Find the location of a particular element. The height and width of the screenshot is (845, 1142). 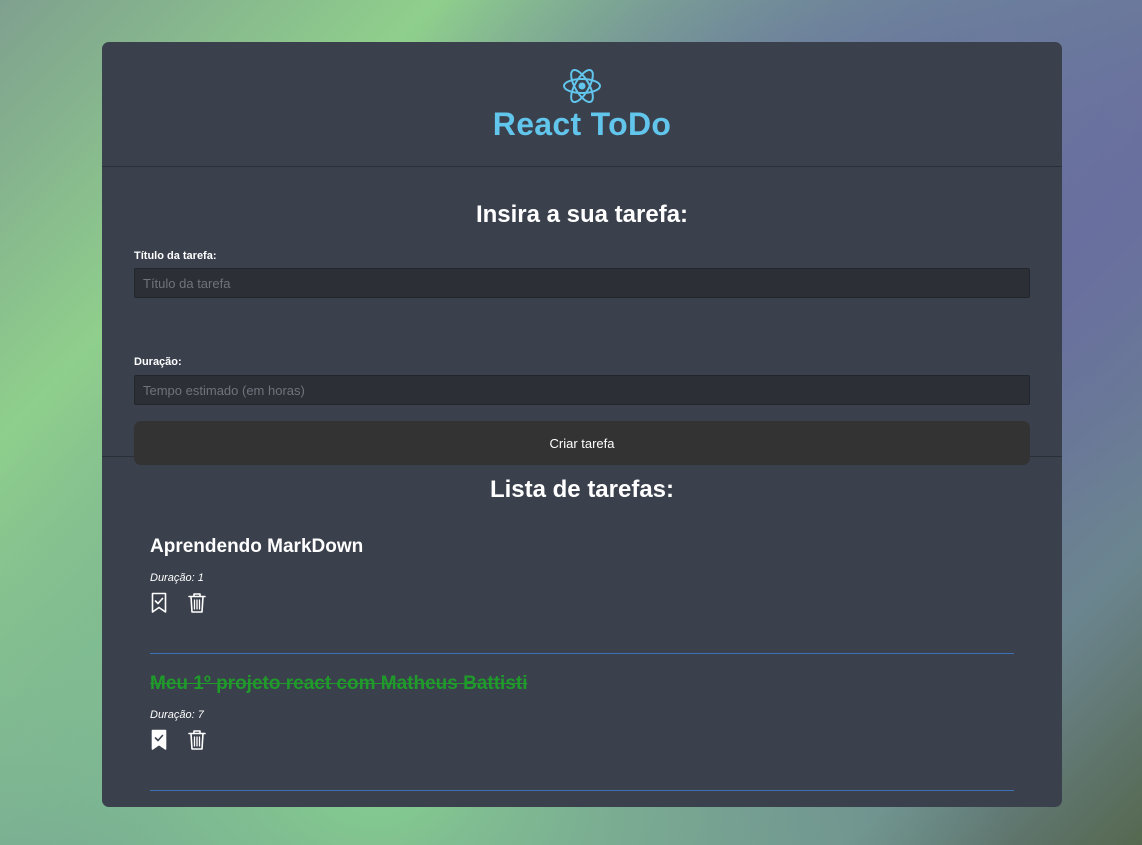

app-title: React ToDo is located at coordinates (582, 124).